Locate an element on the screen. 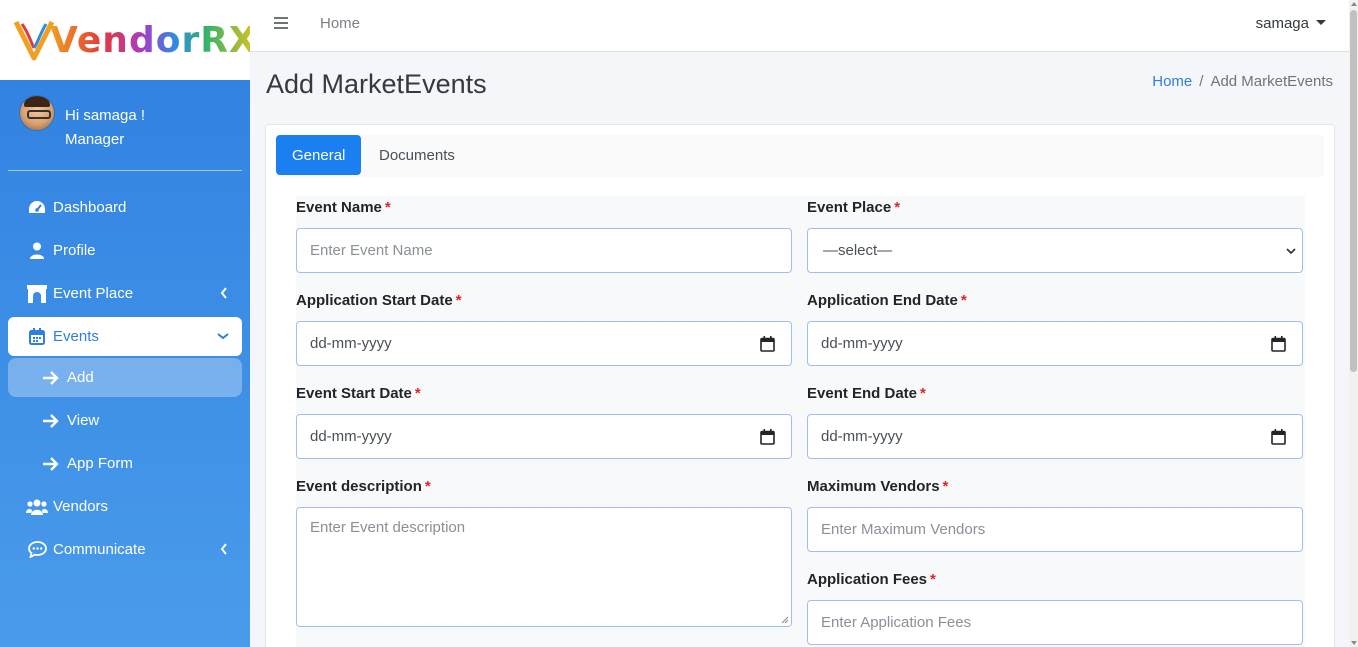 This screenshot has height=647, width=1358. sidebar-item-event-place: Event Place is located at coordinates (125, 293).